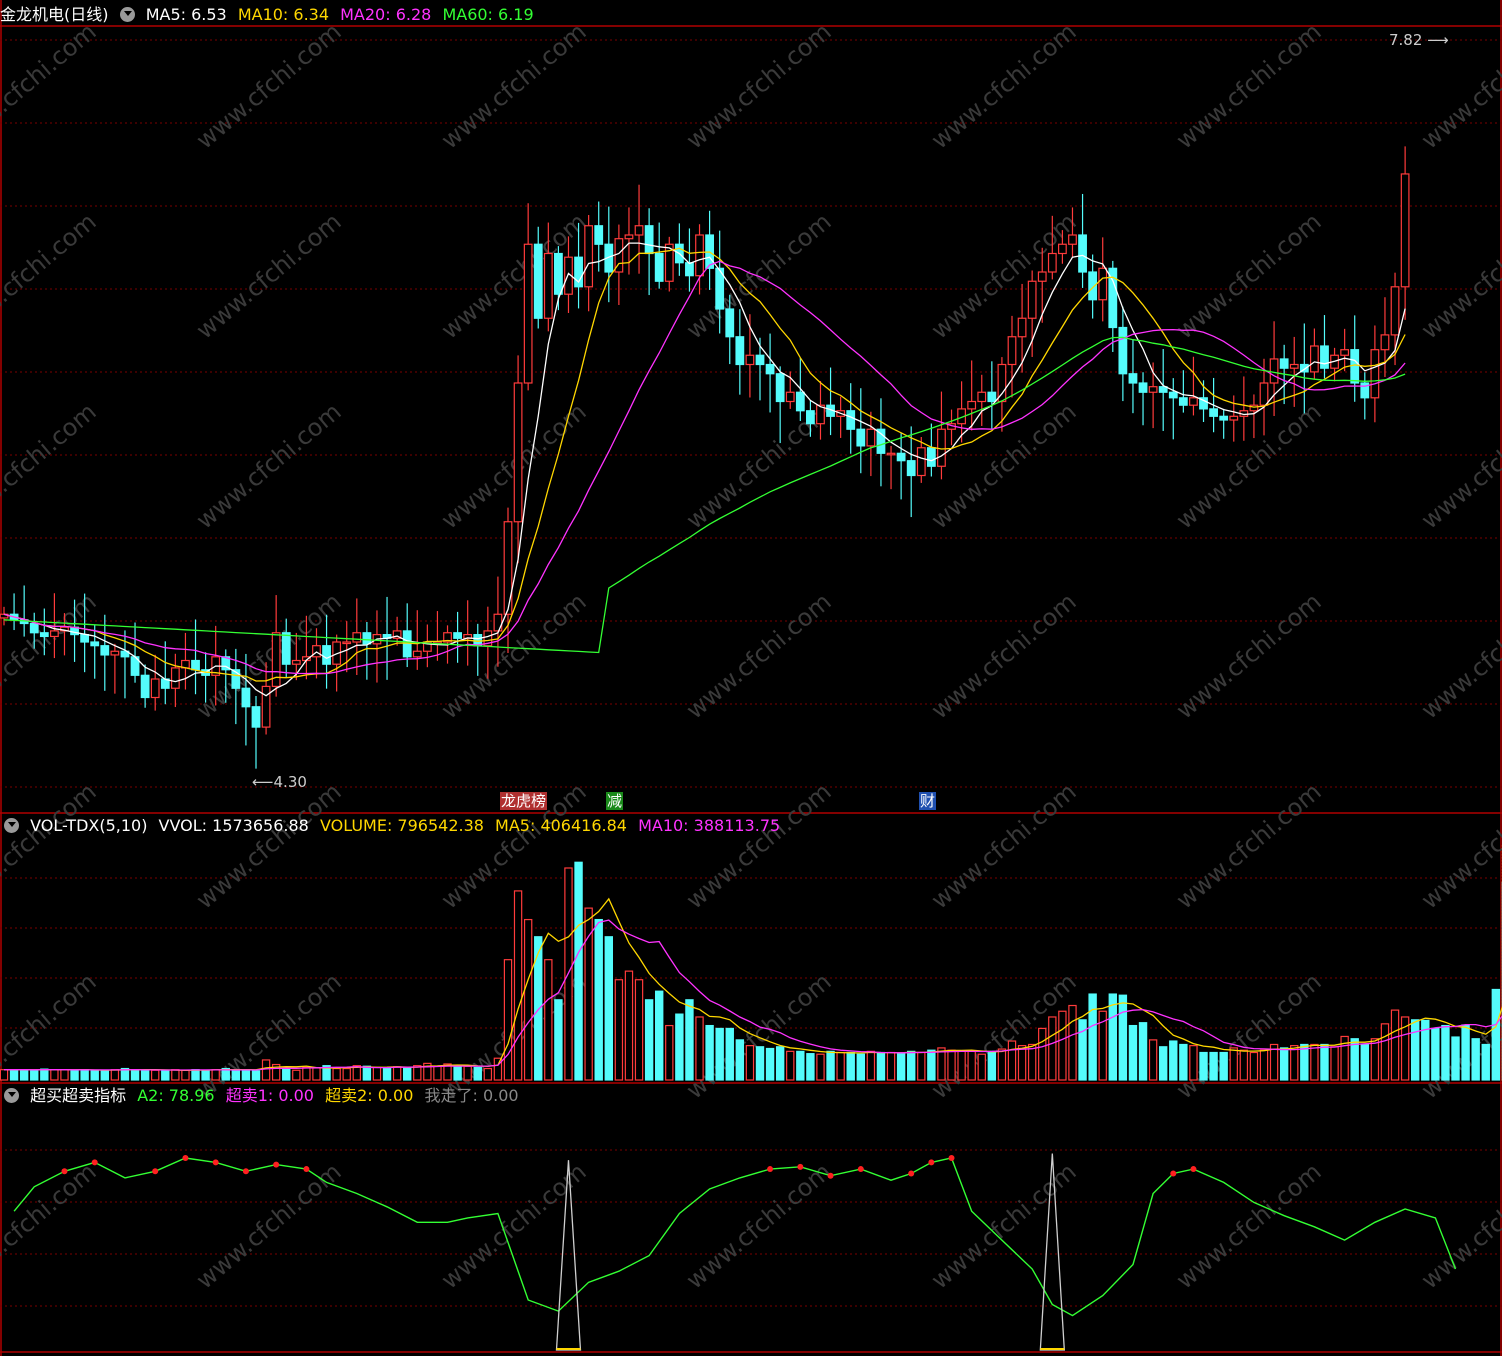  I want to click on oversold1-label: 超卖1: 0.00, so click(269, 1095).